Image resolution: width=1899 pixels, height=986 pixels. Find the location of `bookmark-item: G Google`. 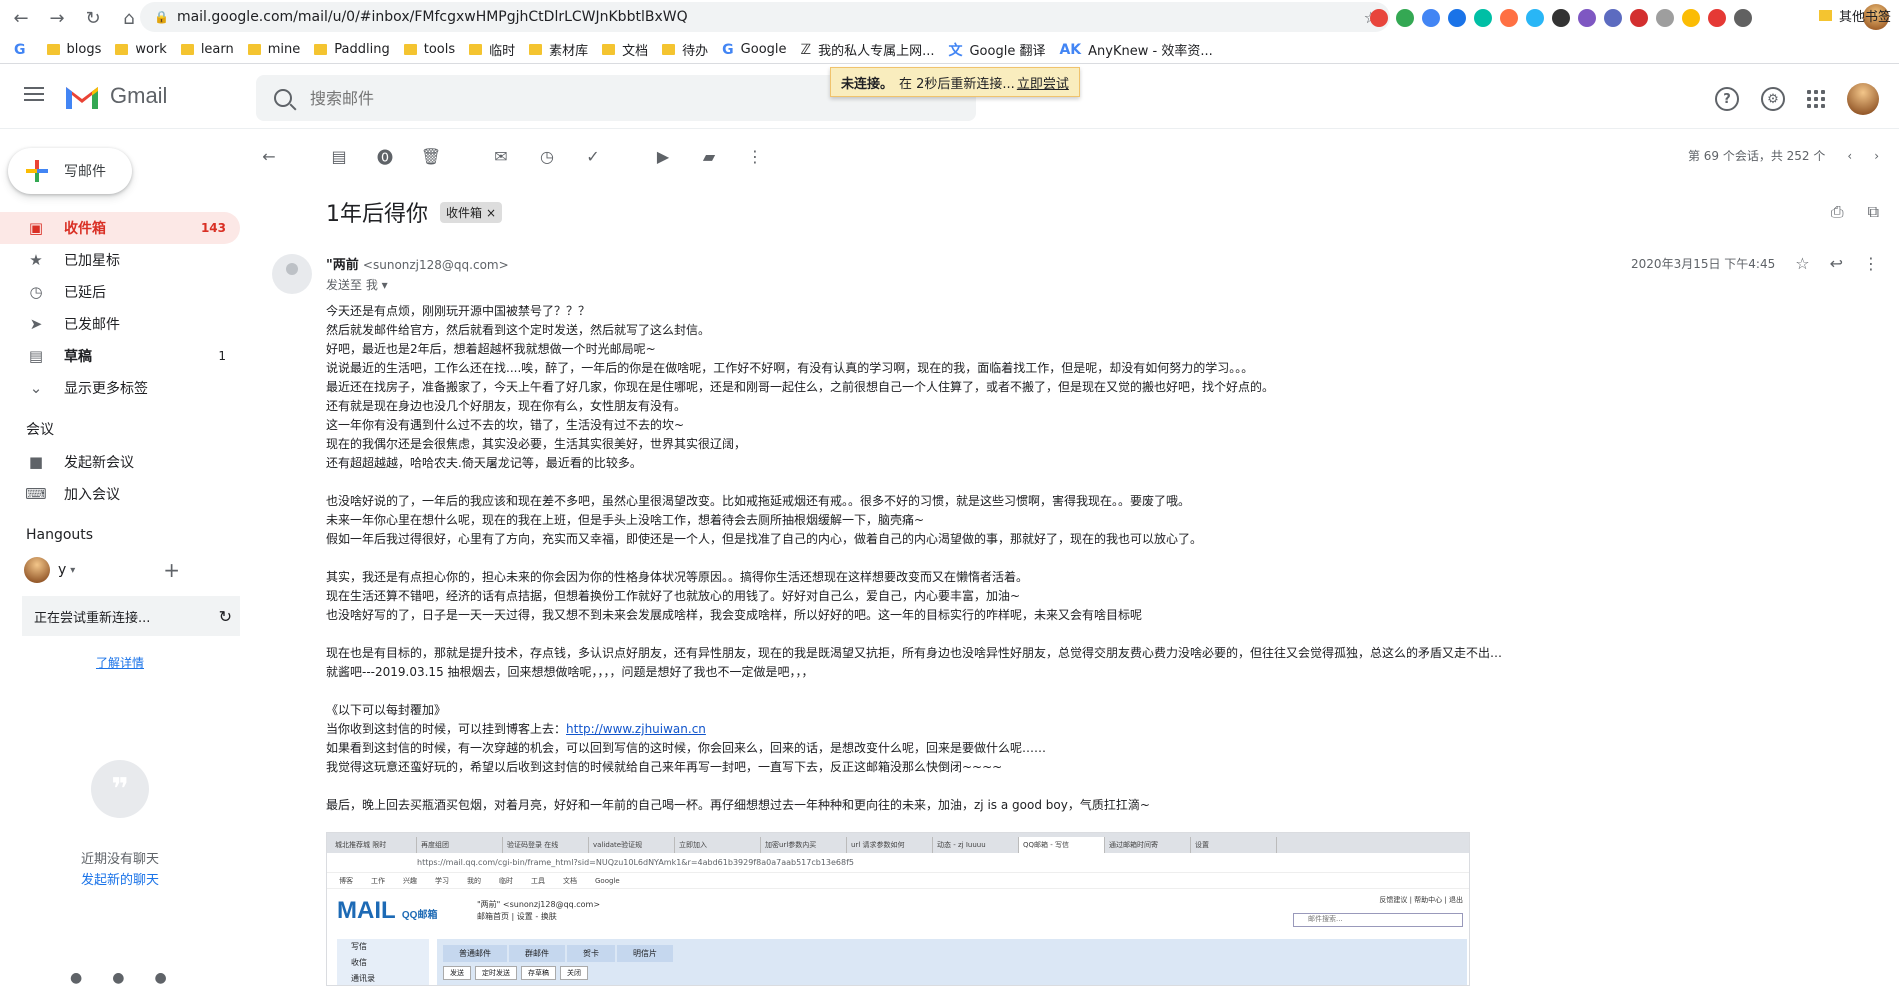

bookmark-item: G Google is located at coordinates (754, 50).